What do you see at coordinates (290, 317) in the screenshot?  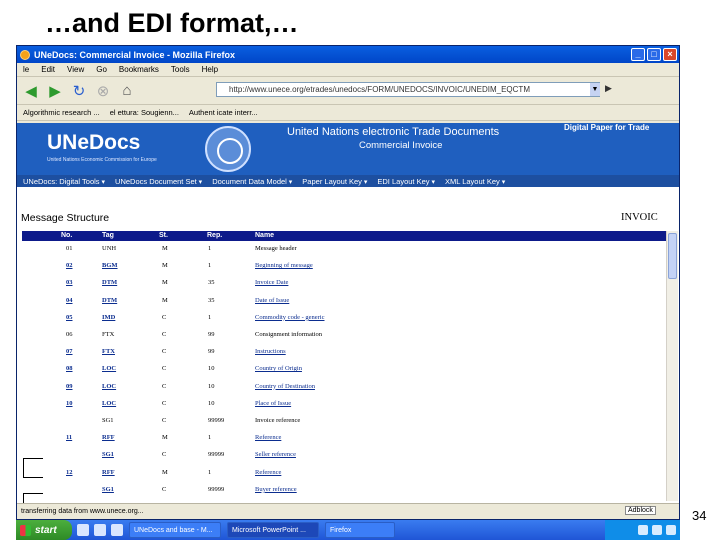 I see `cell-name: Commodity code - generic` at bounding box center [290, 317].